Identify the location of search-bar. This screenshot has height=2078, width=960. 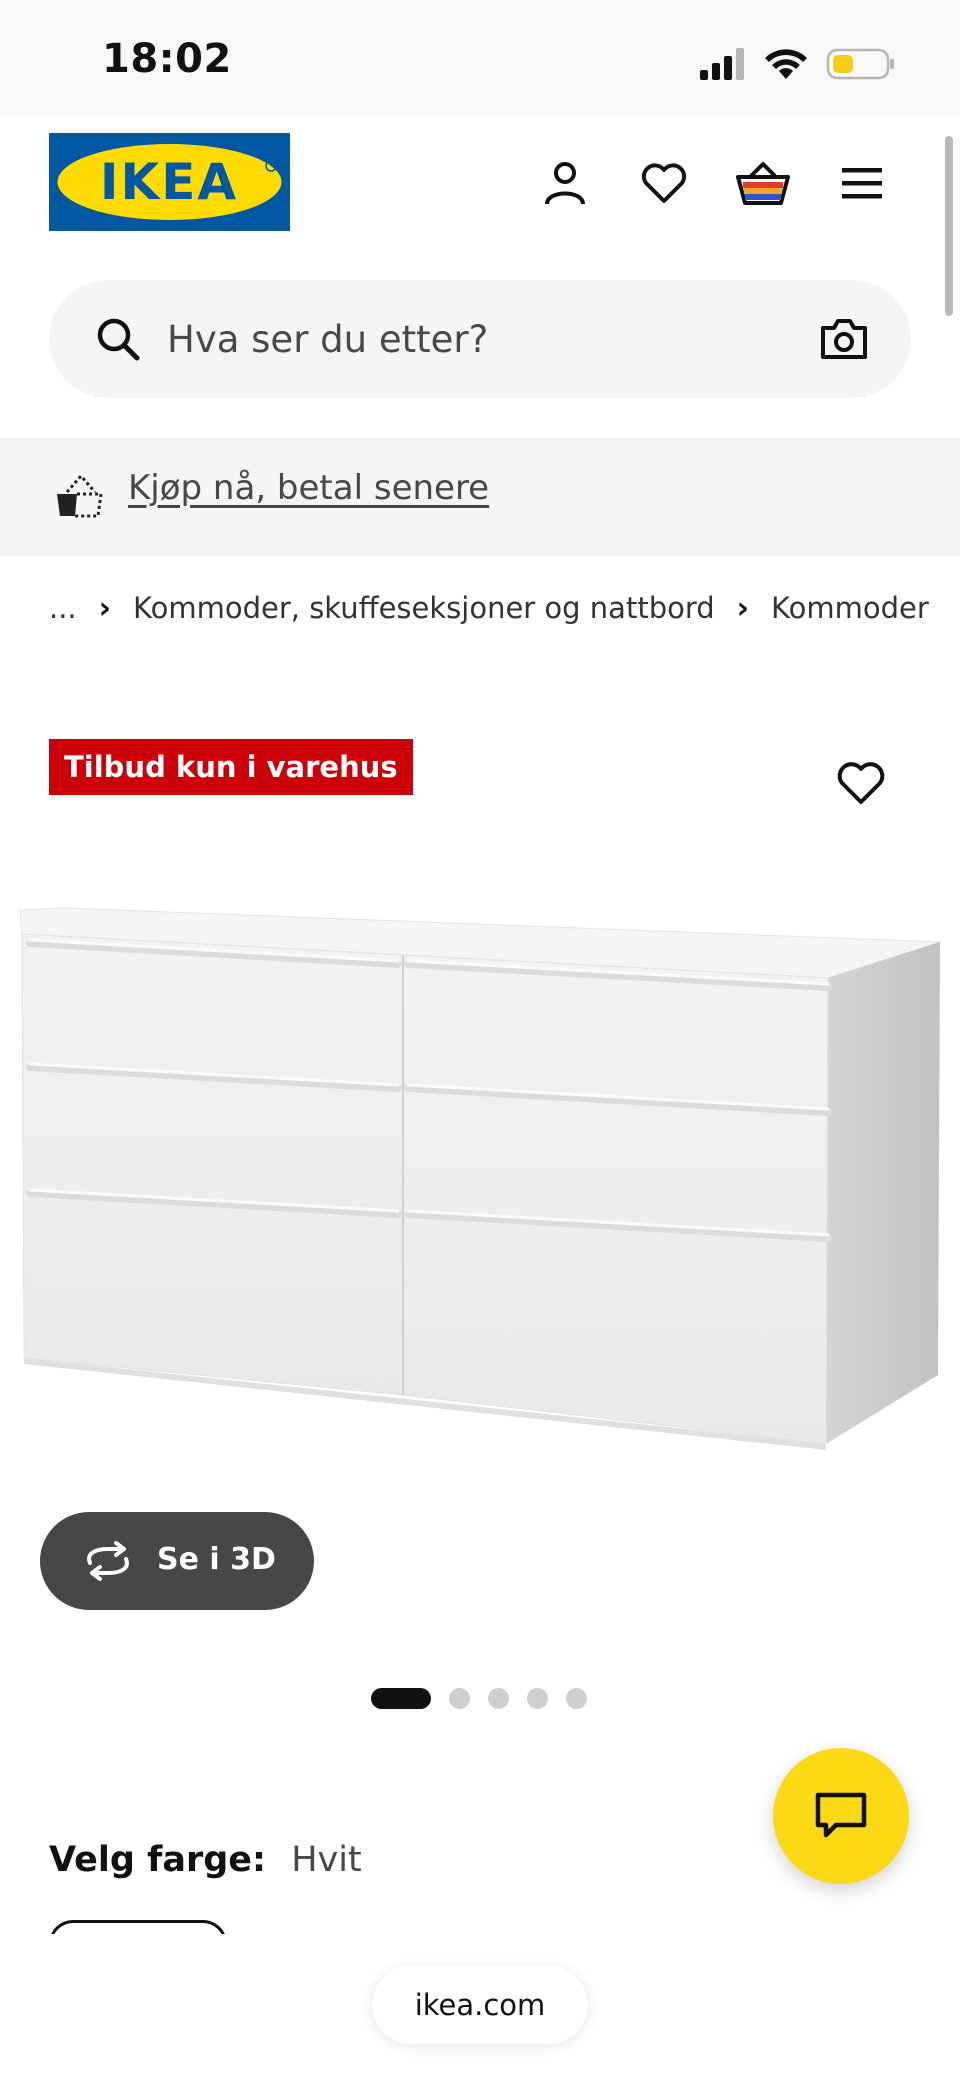
(480, 339).